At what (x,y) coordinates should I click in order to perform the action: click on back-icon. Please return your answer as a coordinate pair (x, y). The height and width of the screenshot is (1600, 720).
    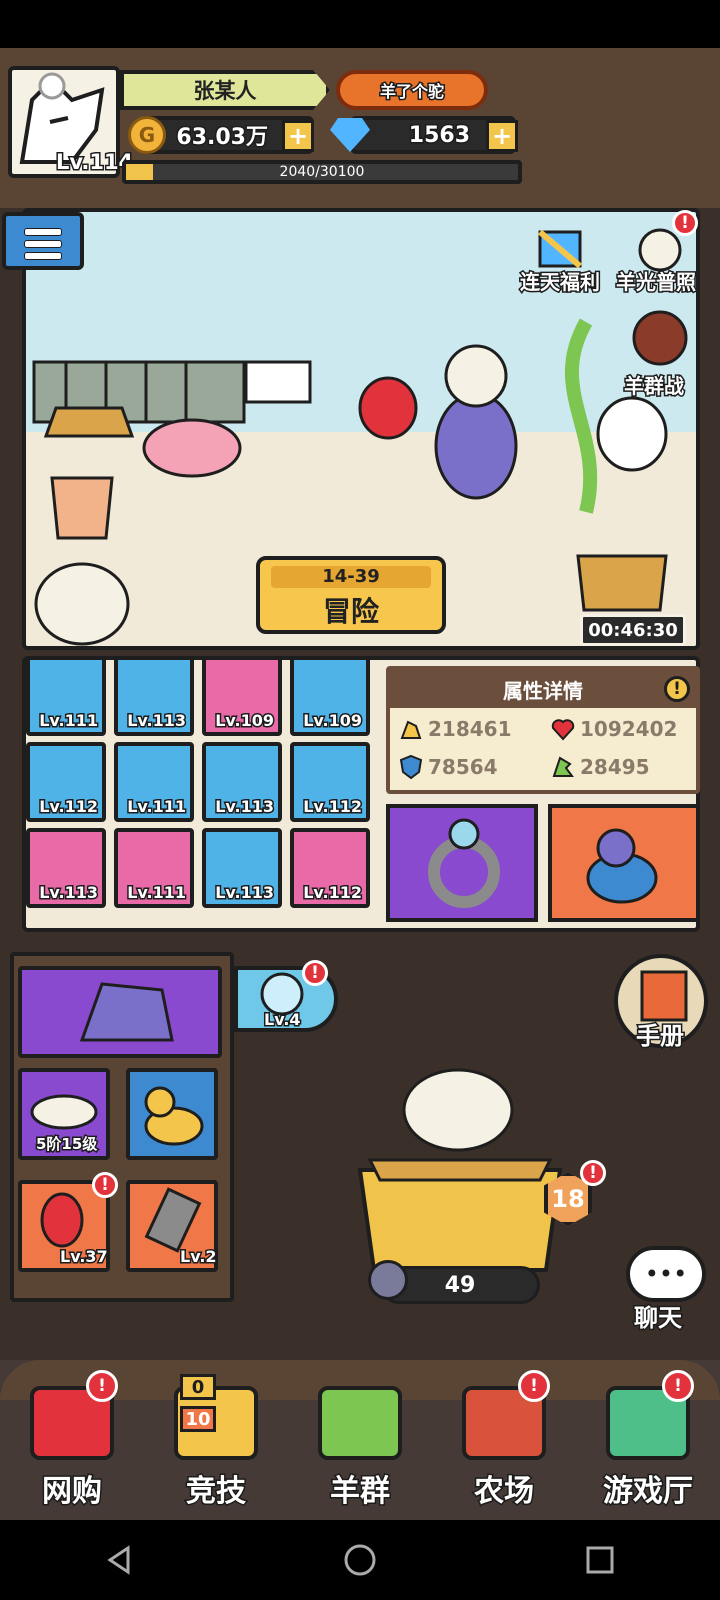
    Looking at the image, I should click on (120, 1560).